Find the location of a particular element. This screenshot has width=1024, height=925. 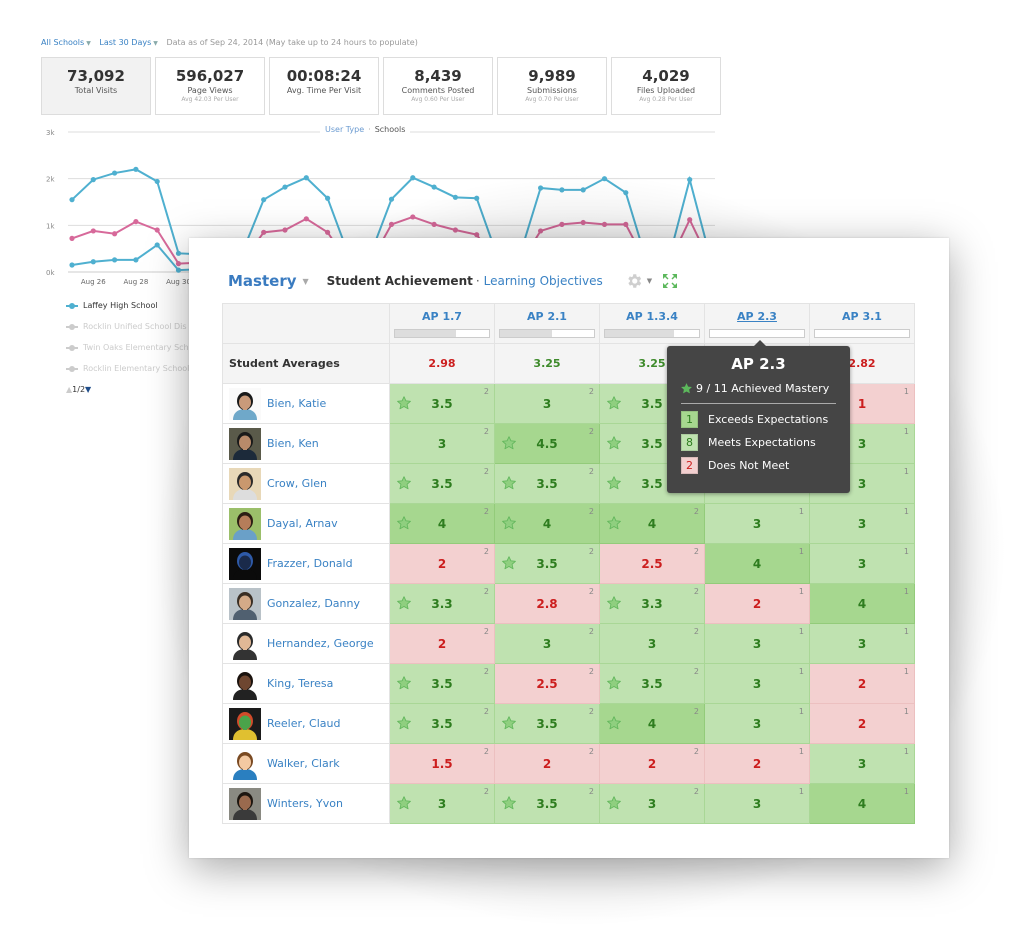

legend-item: Rocklin Elementary School is located at coordinates (127, 368).